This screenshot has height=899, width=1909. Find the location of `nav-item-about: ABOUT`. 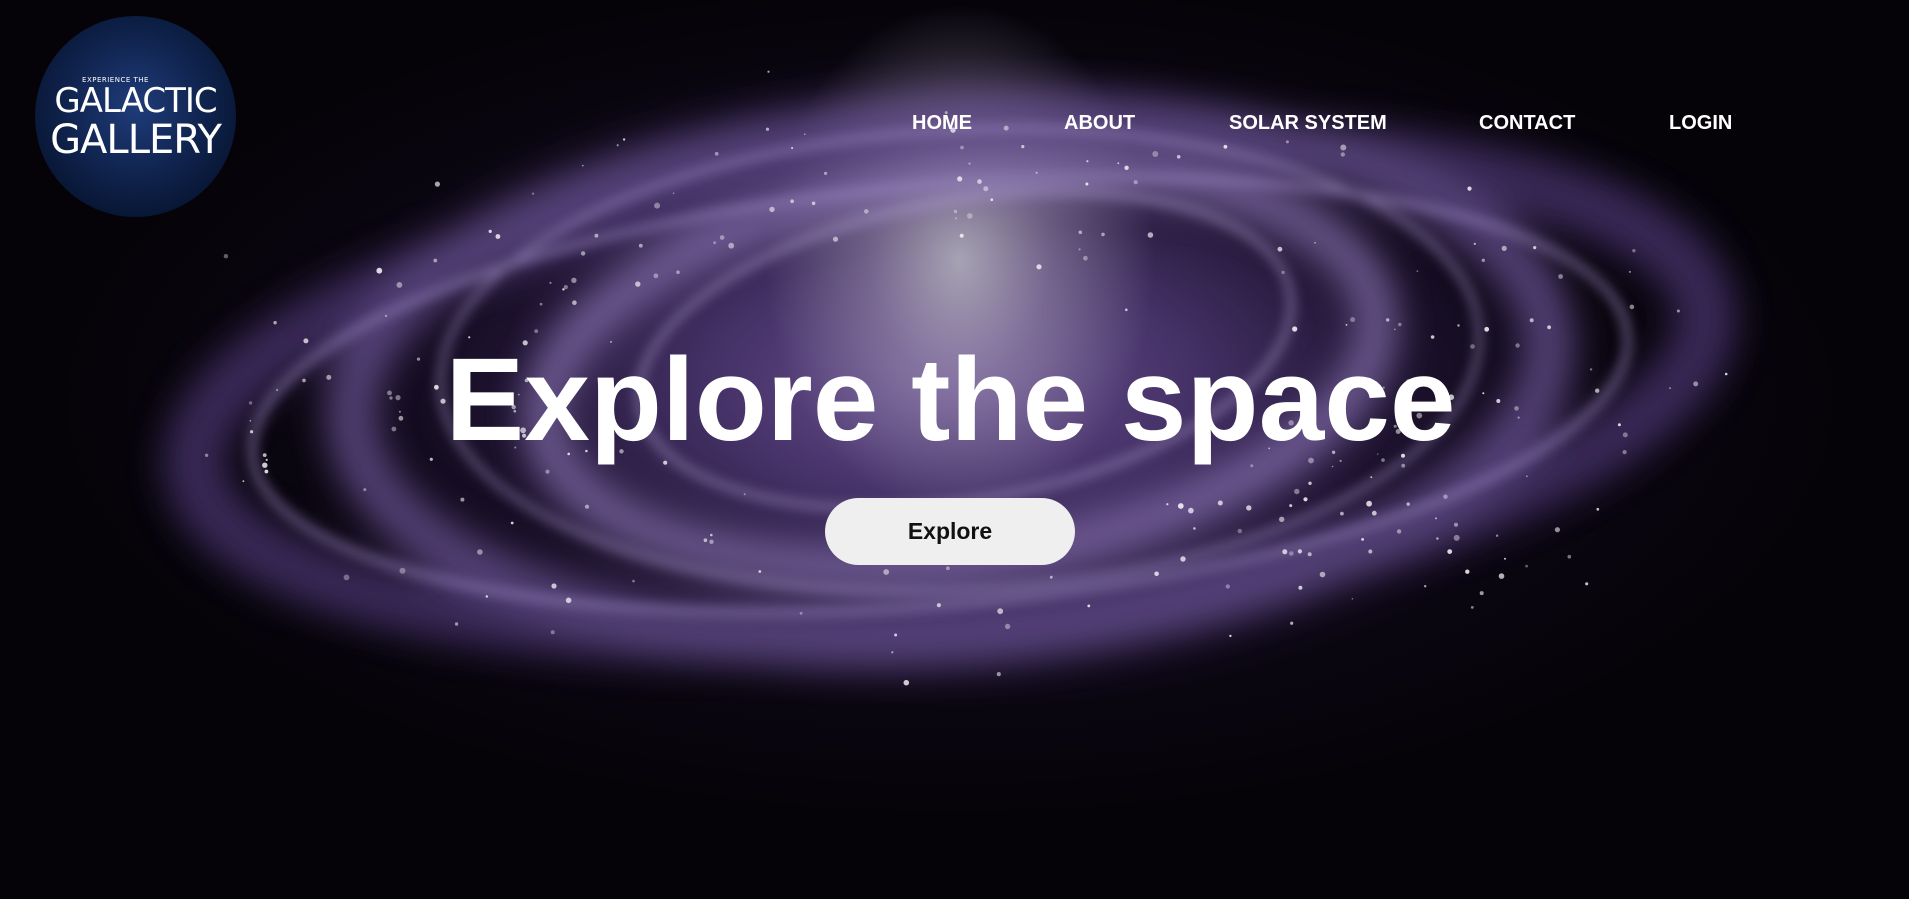

nav-item-about: ABOUT is located at coordinates (1099, 123).